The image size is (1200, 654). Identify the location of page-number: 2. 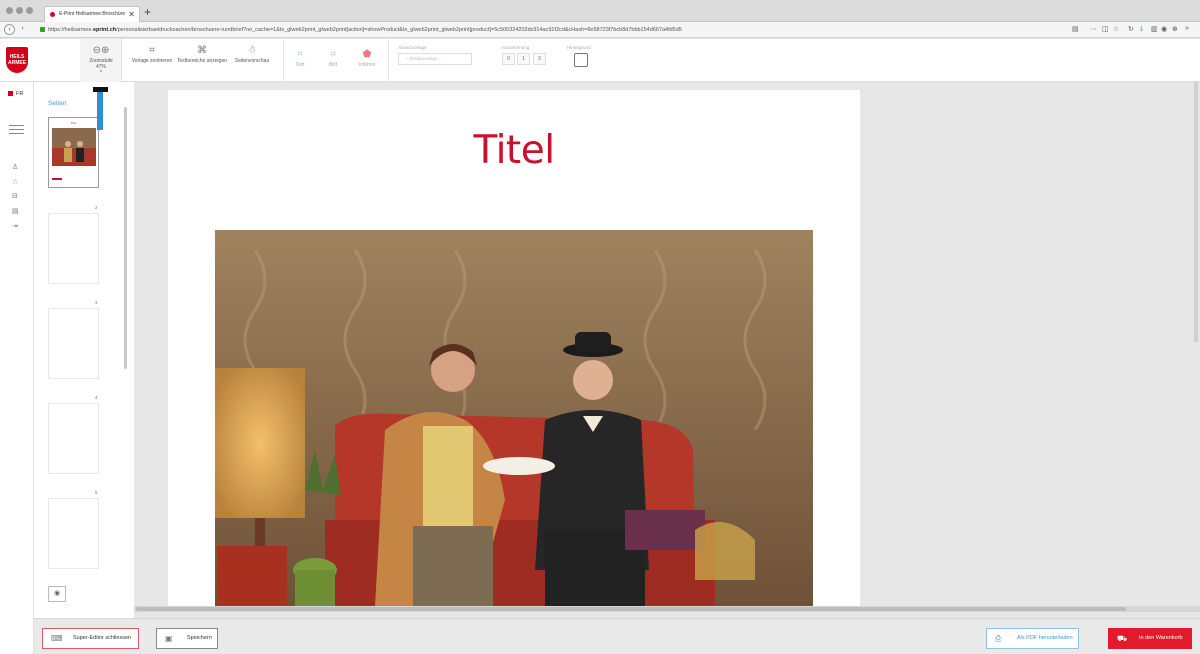
(96, 207).